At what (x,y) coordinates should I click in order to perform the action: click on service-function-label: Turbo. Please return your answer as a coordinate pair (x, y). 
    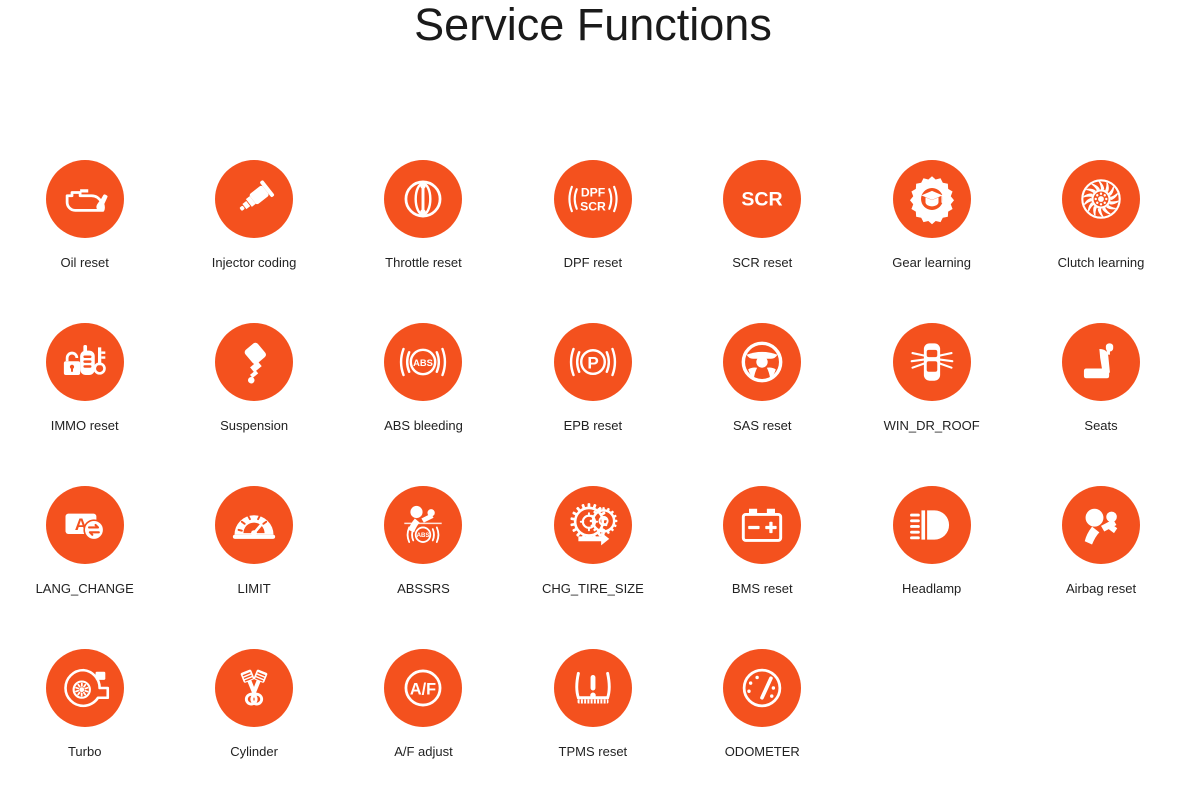
    Looking at the image, I should click on (84, 751).